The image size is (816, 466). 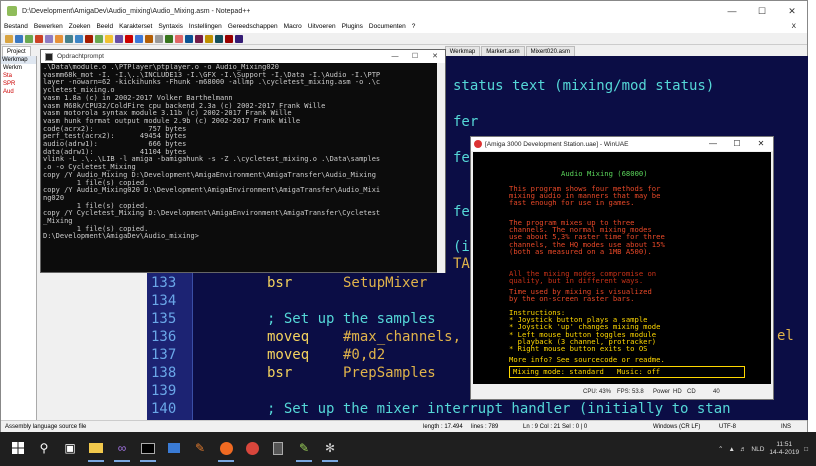 What do you see at coordinates (70, 448) in the screenshot?
I see `task-view-icon: ▣` at bounding box center [70, 448].